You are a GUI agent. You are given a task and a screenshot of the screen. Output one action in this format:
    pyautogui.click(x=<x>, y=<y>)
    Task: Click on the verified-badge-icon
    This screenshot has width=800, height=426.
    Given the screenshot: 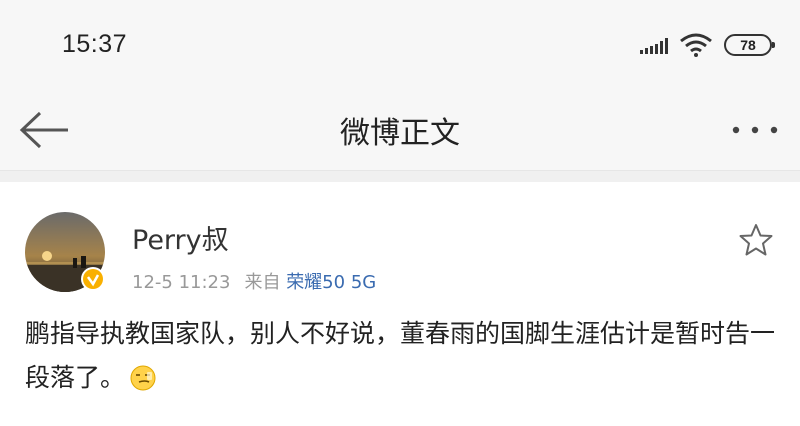 What is the action you would take?
    pyautogui.click(x=93, y=279)
    